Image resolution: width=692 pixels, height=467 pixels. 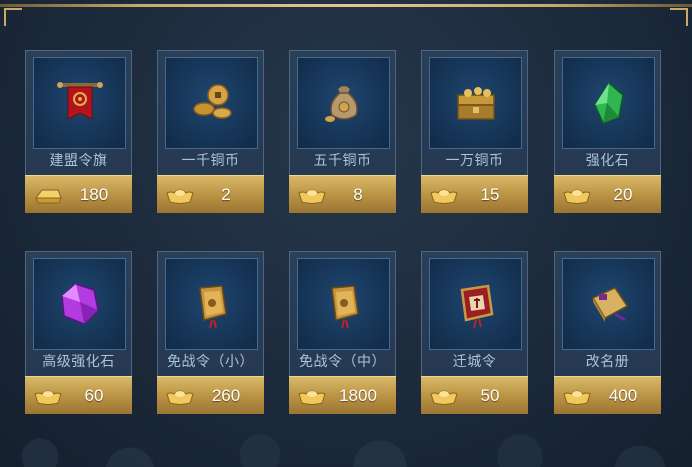 What do you see at coordinates (490, 194) in the screenshot?
I see `item-price: 15` at bounding box center [490, 194].